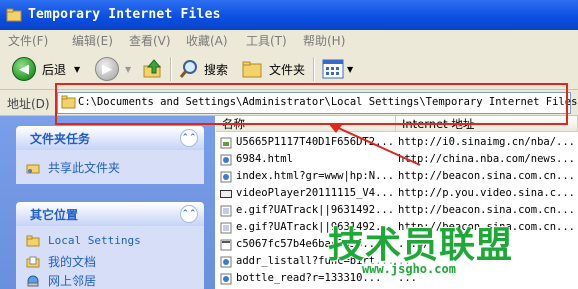 This screenshot has height=289, width=578. What do you see at coordinates (216, 69) in the screenshot?
I see `search-label: 搜索` at bounding box center [216, 69].